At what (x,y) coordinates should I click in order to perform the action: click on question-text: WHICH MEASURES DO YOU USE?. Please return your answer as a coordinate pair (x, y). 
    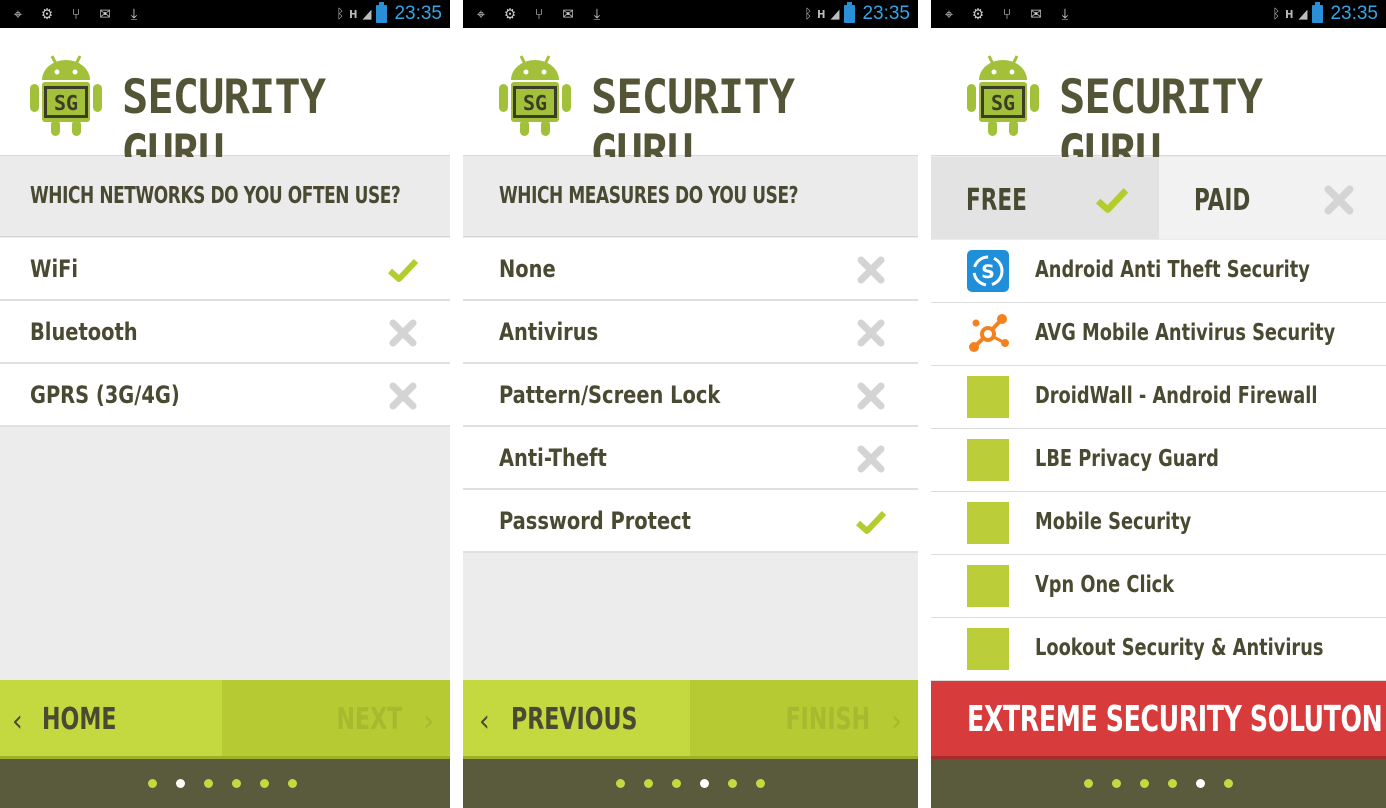
    Looking at the image, I should click on (649, 196).